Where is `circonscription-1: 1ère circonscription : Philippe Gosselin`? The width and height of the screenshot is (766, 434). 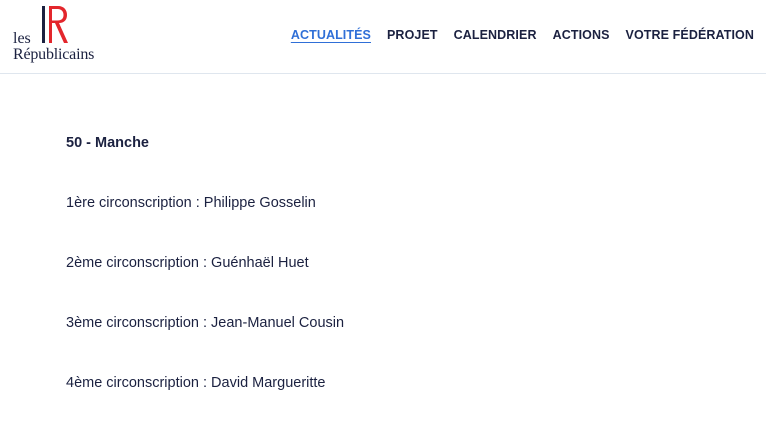 circonscription-1: 1ère circonscription : Philippe Gosselin is located at coordinates (191, 203).